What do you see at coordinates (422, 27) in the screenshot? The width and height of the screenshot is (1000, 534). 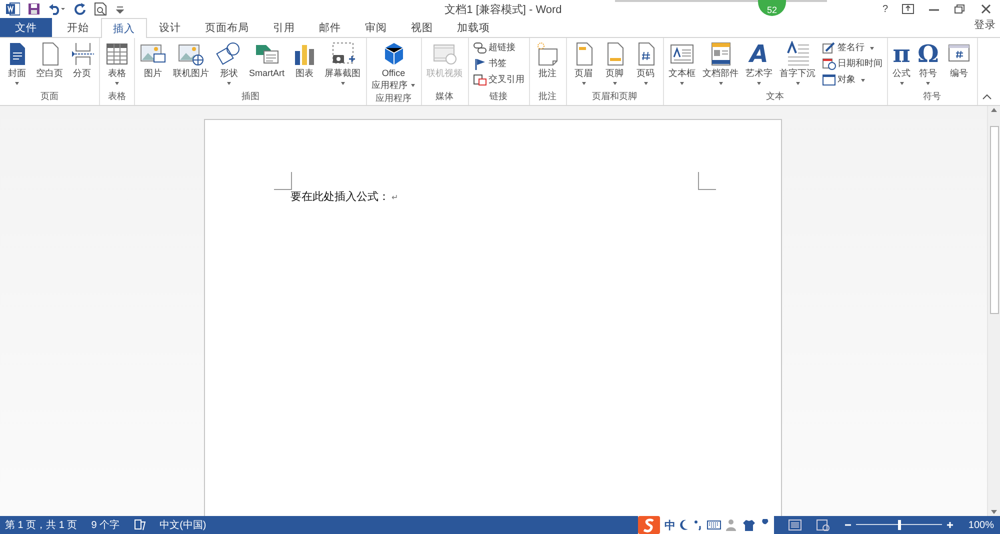 I see `ribbon-tab: 视图` at bounding box center [422, 27].